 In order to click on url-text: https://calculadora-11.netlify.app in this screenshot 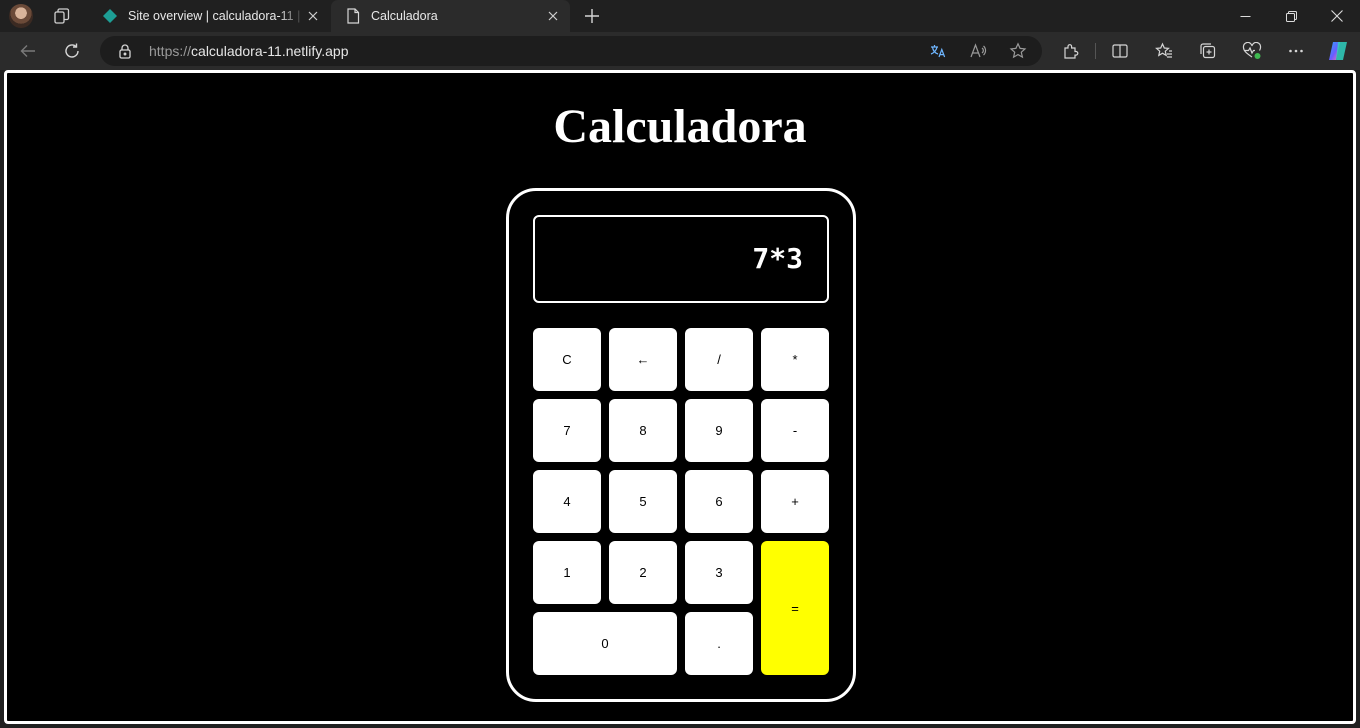, I will do `click(249, 51)`.